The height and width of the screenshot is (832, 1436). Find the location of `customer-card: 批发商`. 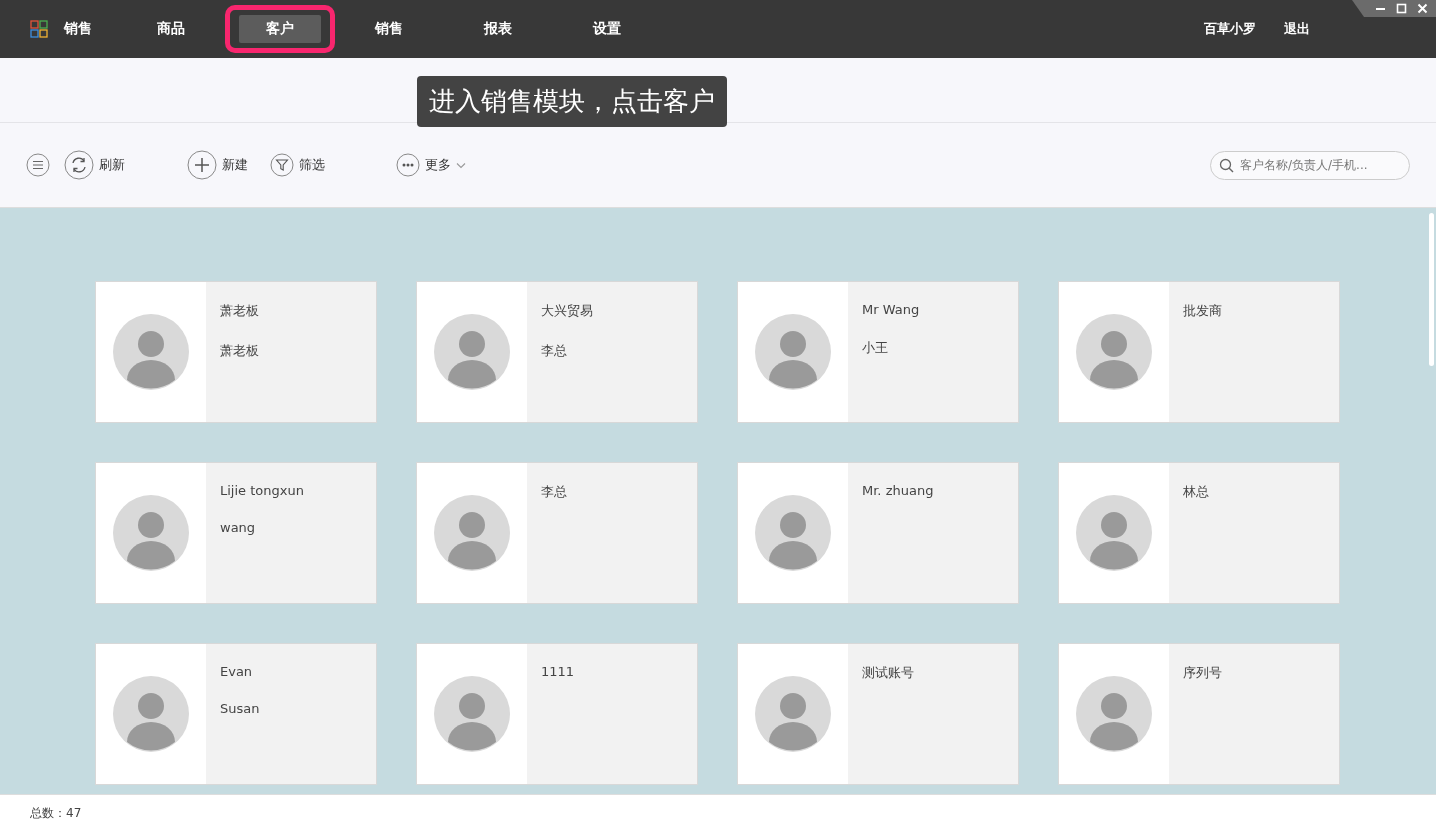

customer-card: 批发商 is located at coordinates (1199, 352).